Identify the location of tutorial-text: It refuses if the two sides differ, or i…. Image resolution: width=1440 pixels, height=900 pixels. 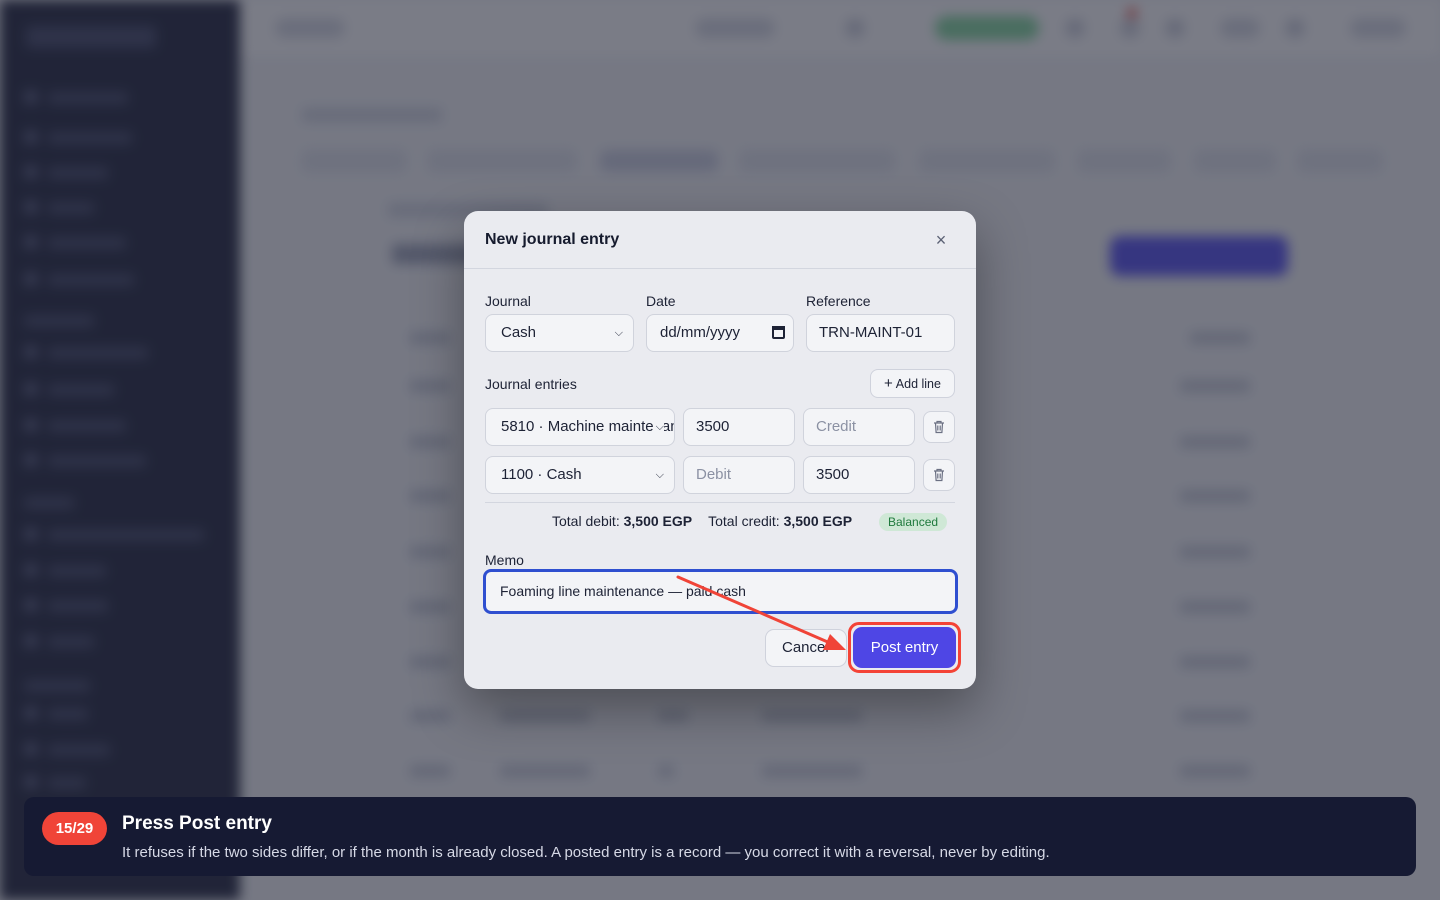
(586, 852).